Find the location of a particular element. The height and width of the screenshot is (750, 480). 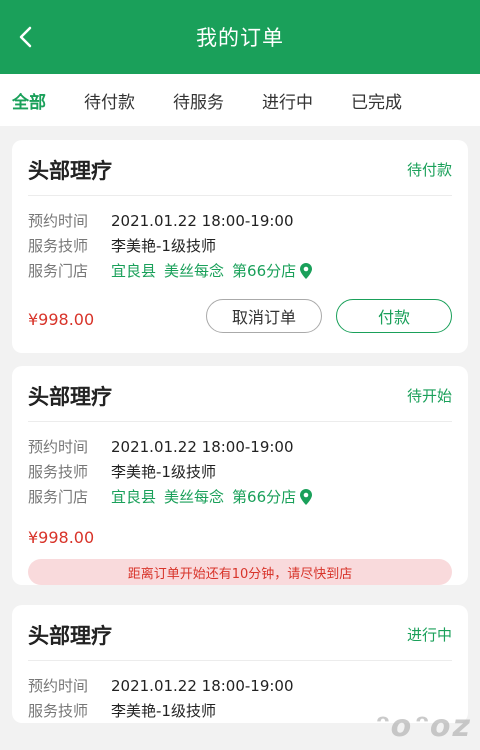

tab-pending-service: 待服务 is located at coordinates (198, 100).